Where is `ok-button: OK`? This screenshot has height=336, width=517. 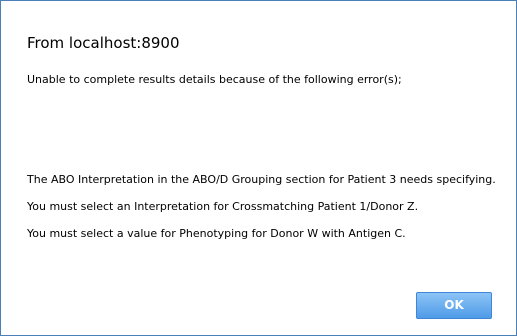
ok-button: OK is located at coordinates (454, 305).